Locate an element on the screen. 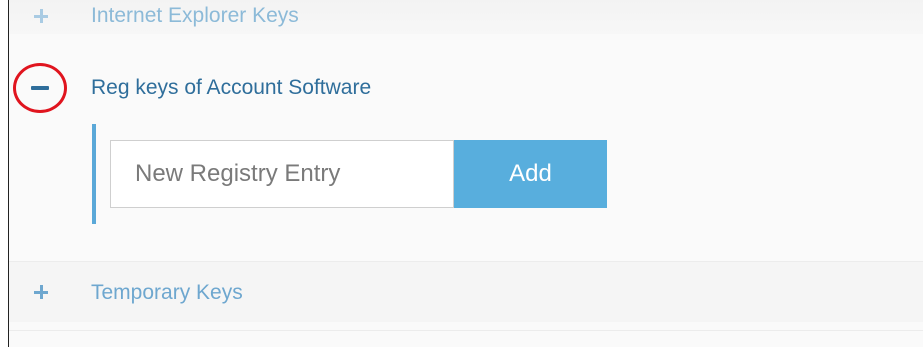 The width and height of the screenshot is (923, 347). new-registry-entry-input is located at coordinates (282, 174).